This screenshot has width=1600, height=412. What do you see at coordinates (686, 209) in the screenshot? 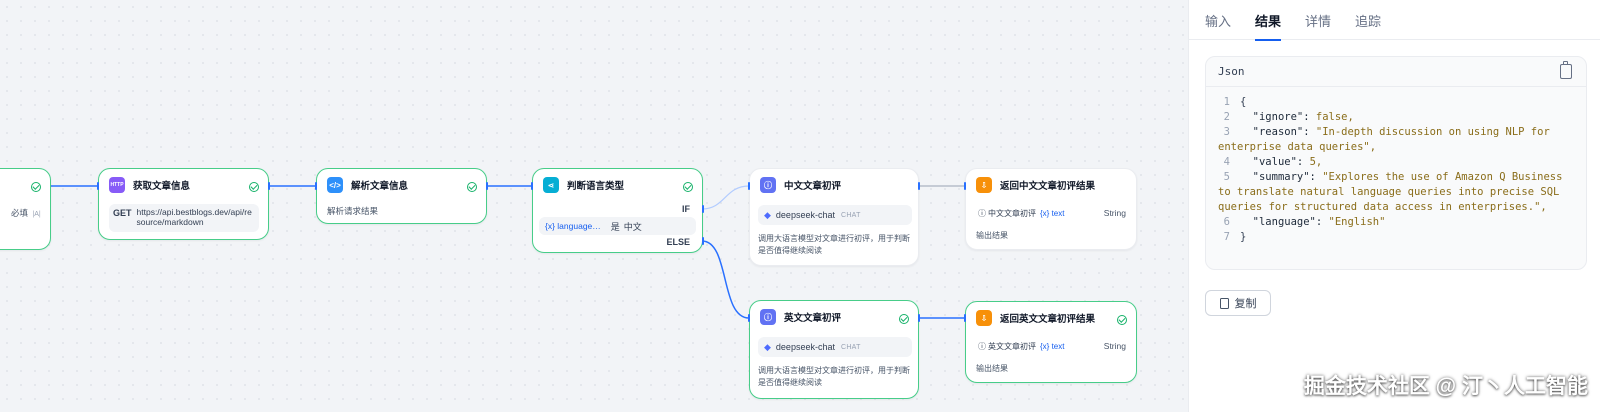
I see `if-label: IF` at bounding box center [686, 209].